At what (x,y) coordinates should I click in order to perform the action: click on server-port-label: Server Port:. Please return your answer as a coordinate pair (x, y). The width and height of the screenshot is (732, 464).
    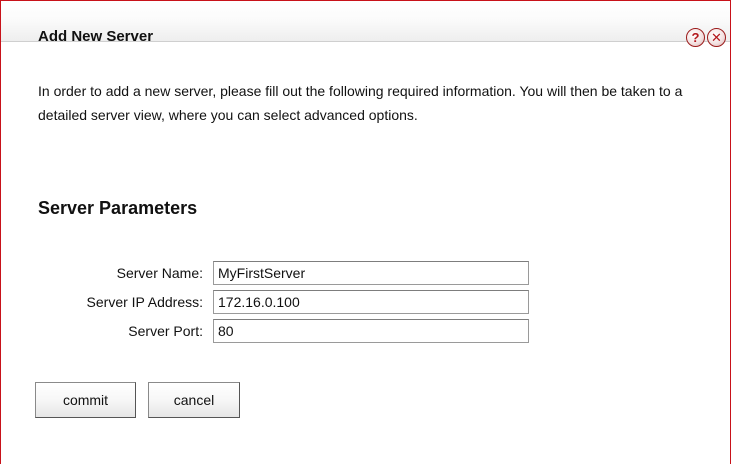
    Looking at the image, I should click on (165, 331).